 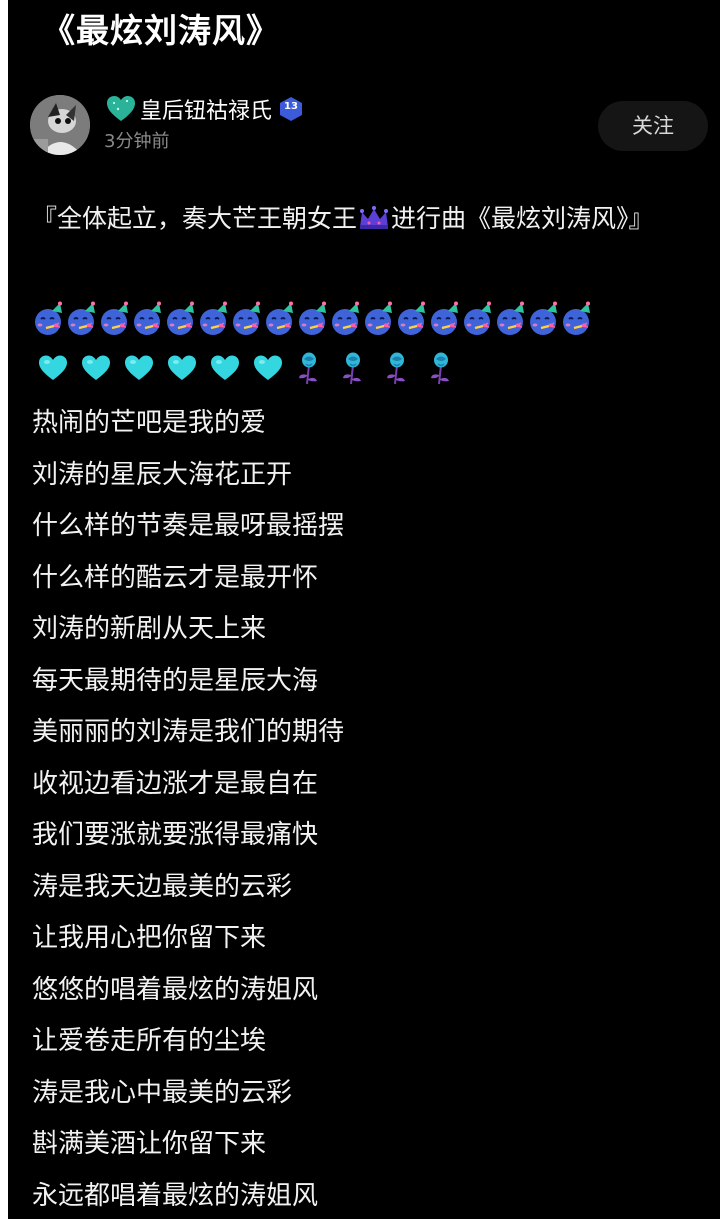 What do you see at coordinates (137, 141) in the screenshot?
I see `post-timestamp: 3分钟前` at bounding box center [137, 141].